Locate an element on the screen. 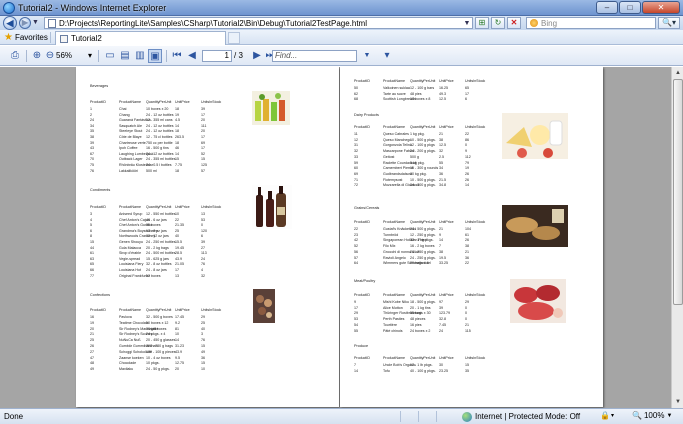 The image size is (683, 424). column-header: QuantityPerUnit is located at coordinates (423, 295).